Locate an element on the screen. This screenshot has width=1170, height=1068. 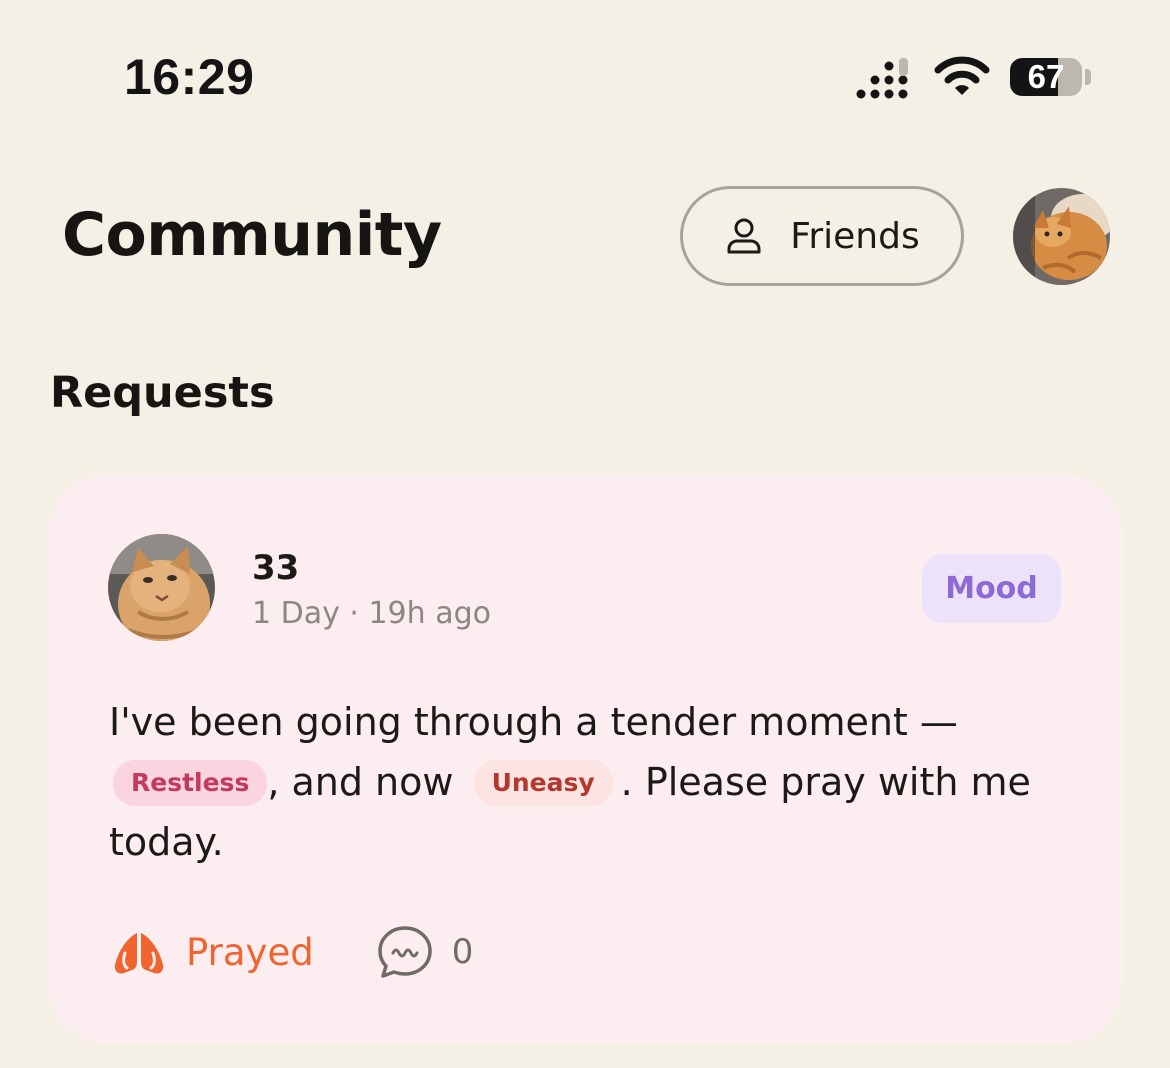
author-avatar is located at coordinates (161, 587).